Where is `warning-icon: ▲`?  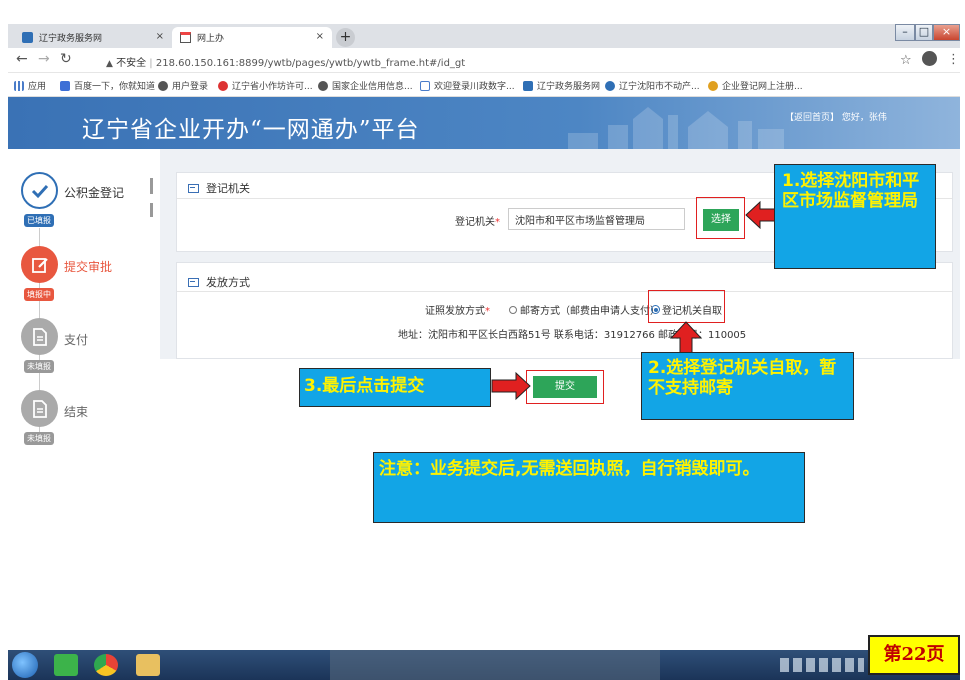 warning-icon: ▲ is located at coordinates (109, 64).